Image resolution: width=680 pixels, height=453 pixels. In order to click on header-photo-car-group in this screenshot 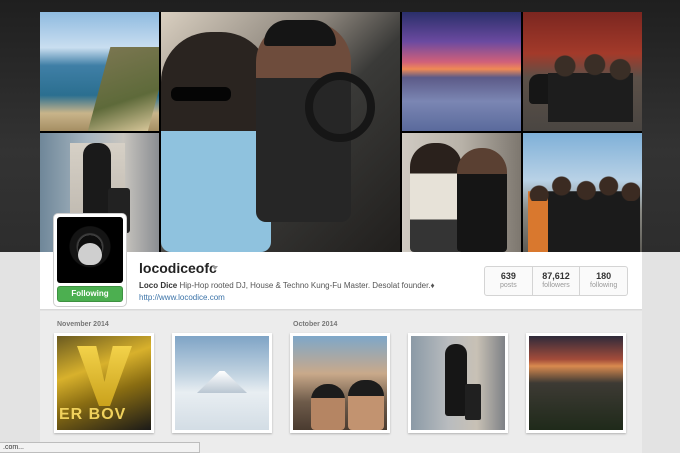, I will do `click(582, 71)`.